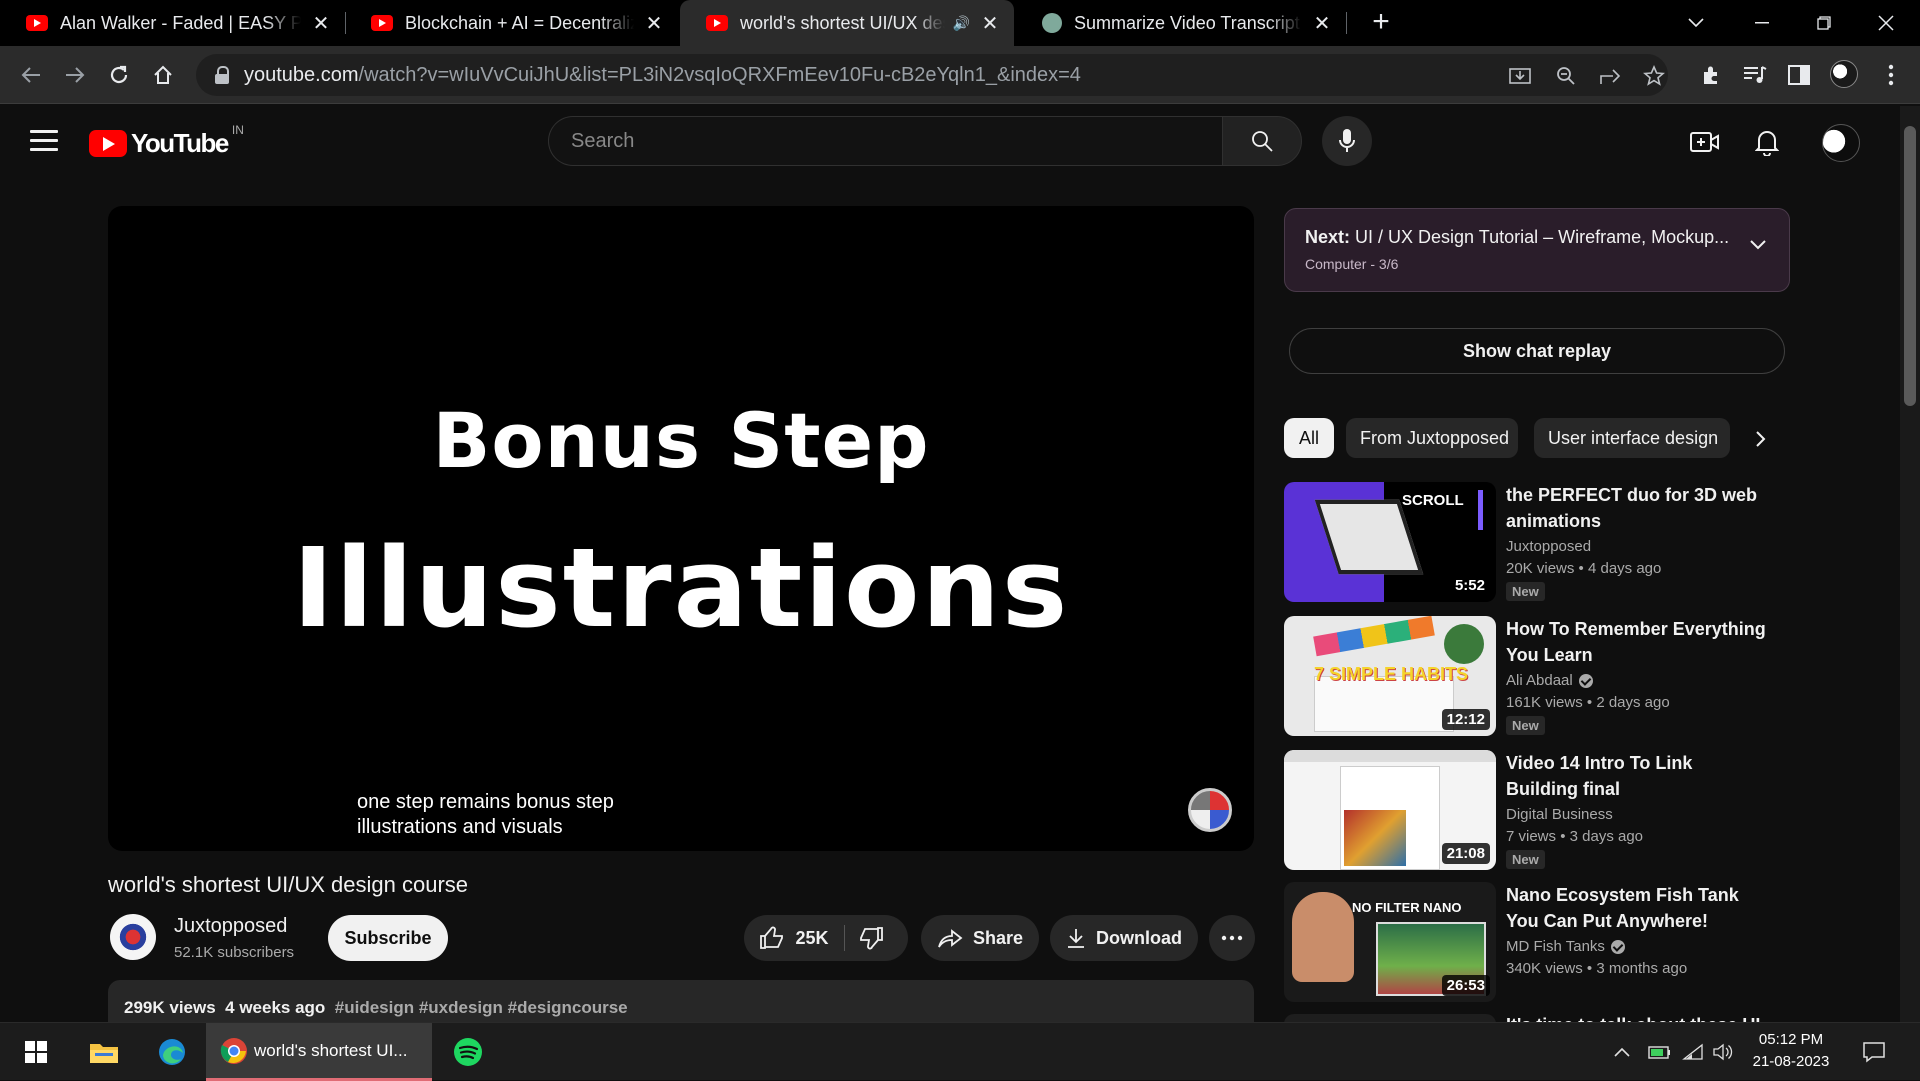 This screenshot has height=1081, width=1920. Describe the element at coordinates (1891, 75) in the screenshot. I see `menu-kebab-icon` at that location.